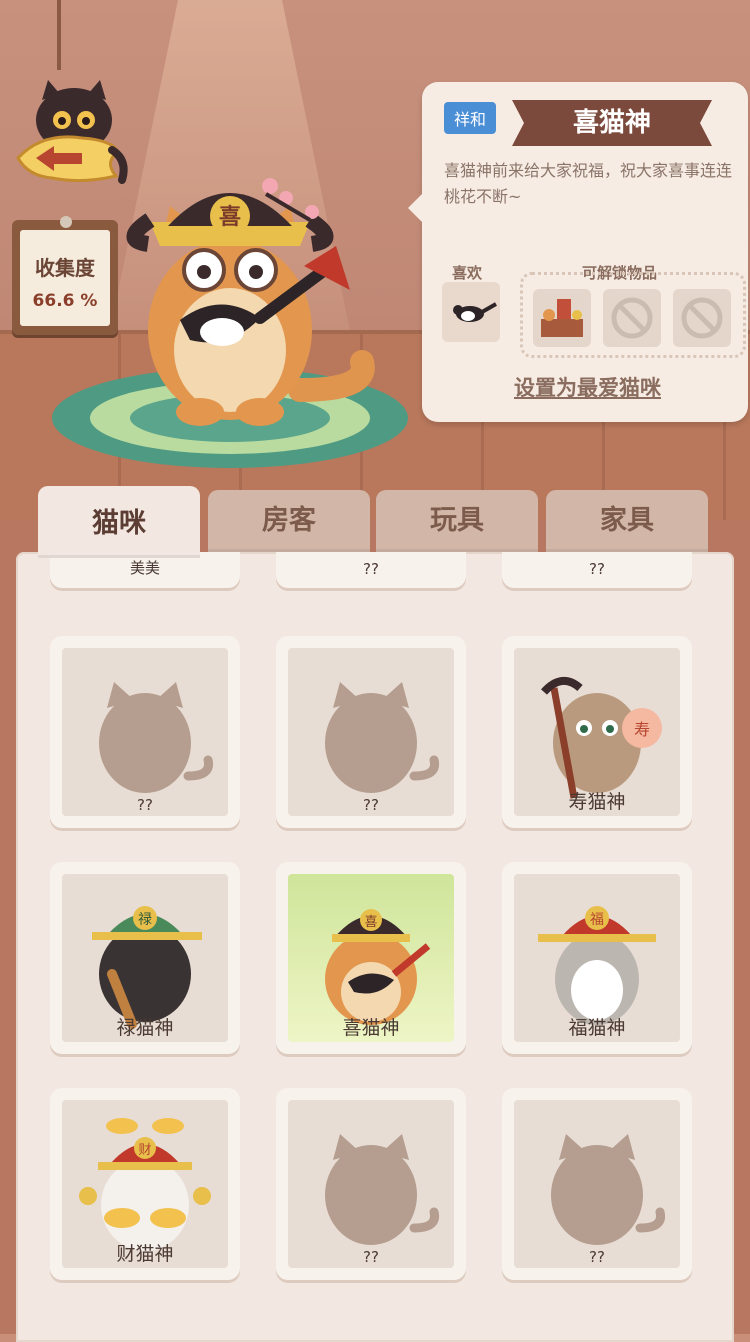  I want to click on cat-description: 喜猫神前来给大家祝福，祝大家喜事连连桃花不断~, so click(588, 183).